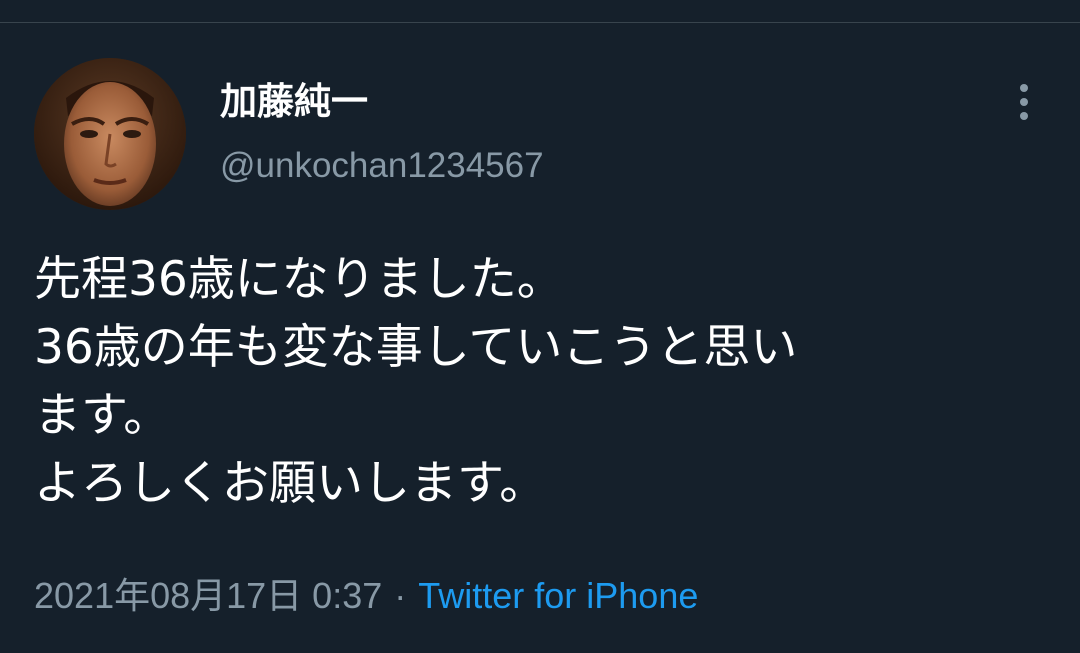 This screenshot has height=653, width=1080. I want to click on avatar, so click(110, 134).